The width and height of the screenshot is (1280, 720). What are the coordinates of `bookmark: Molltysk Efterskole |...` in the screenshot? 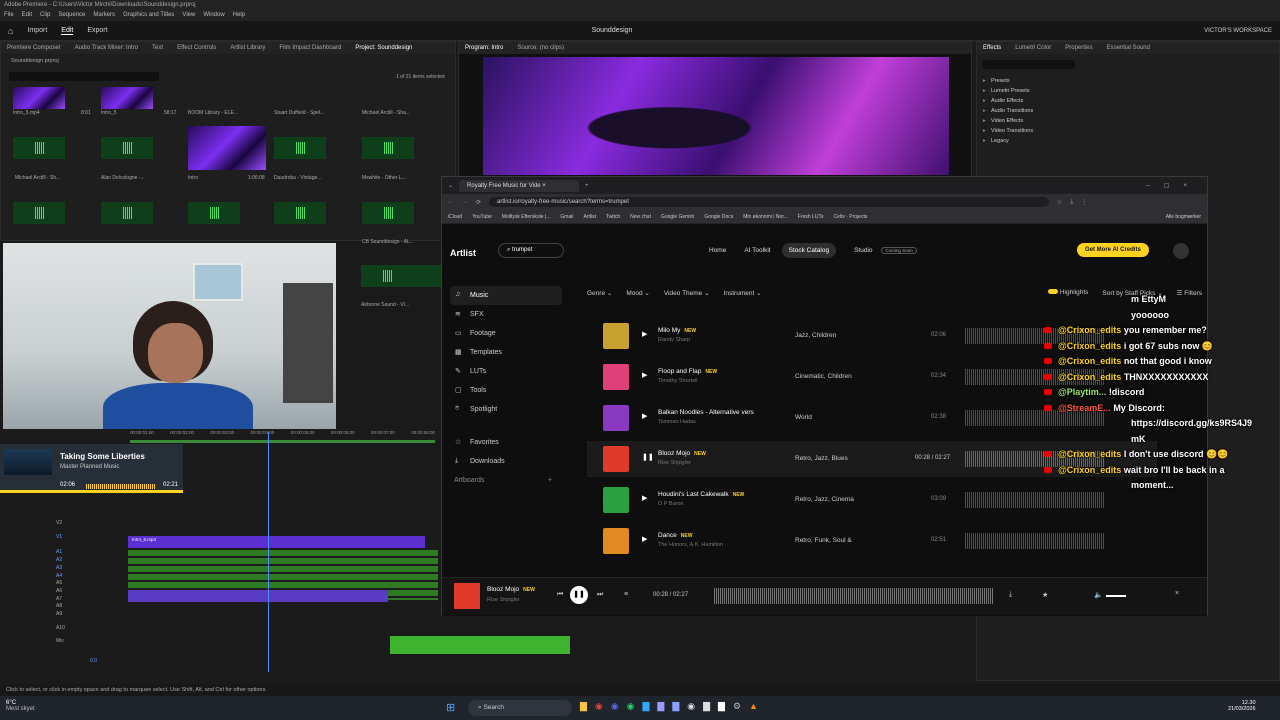 It's located at (526, 217).